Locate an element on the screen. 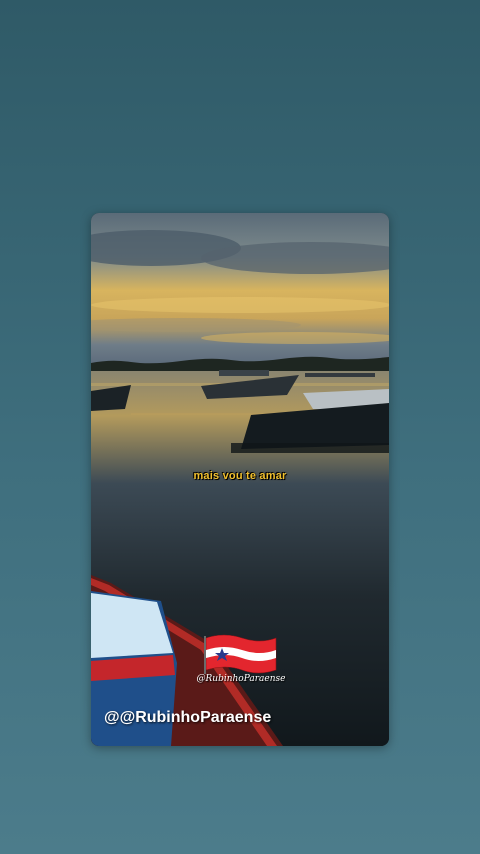 Image resolution: width=480 pixels, height=854 pixels. para-state-flag-icon is located at coordinates (240, 654).